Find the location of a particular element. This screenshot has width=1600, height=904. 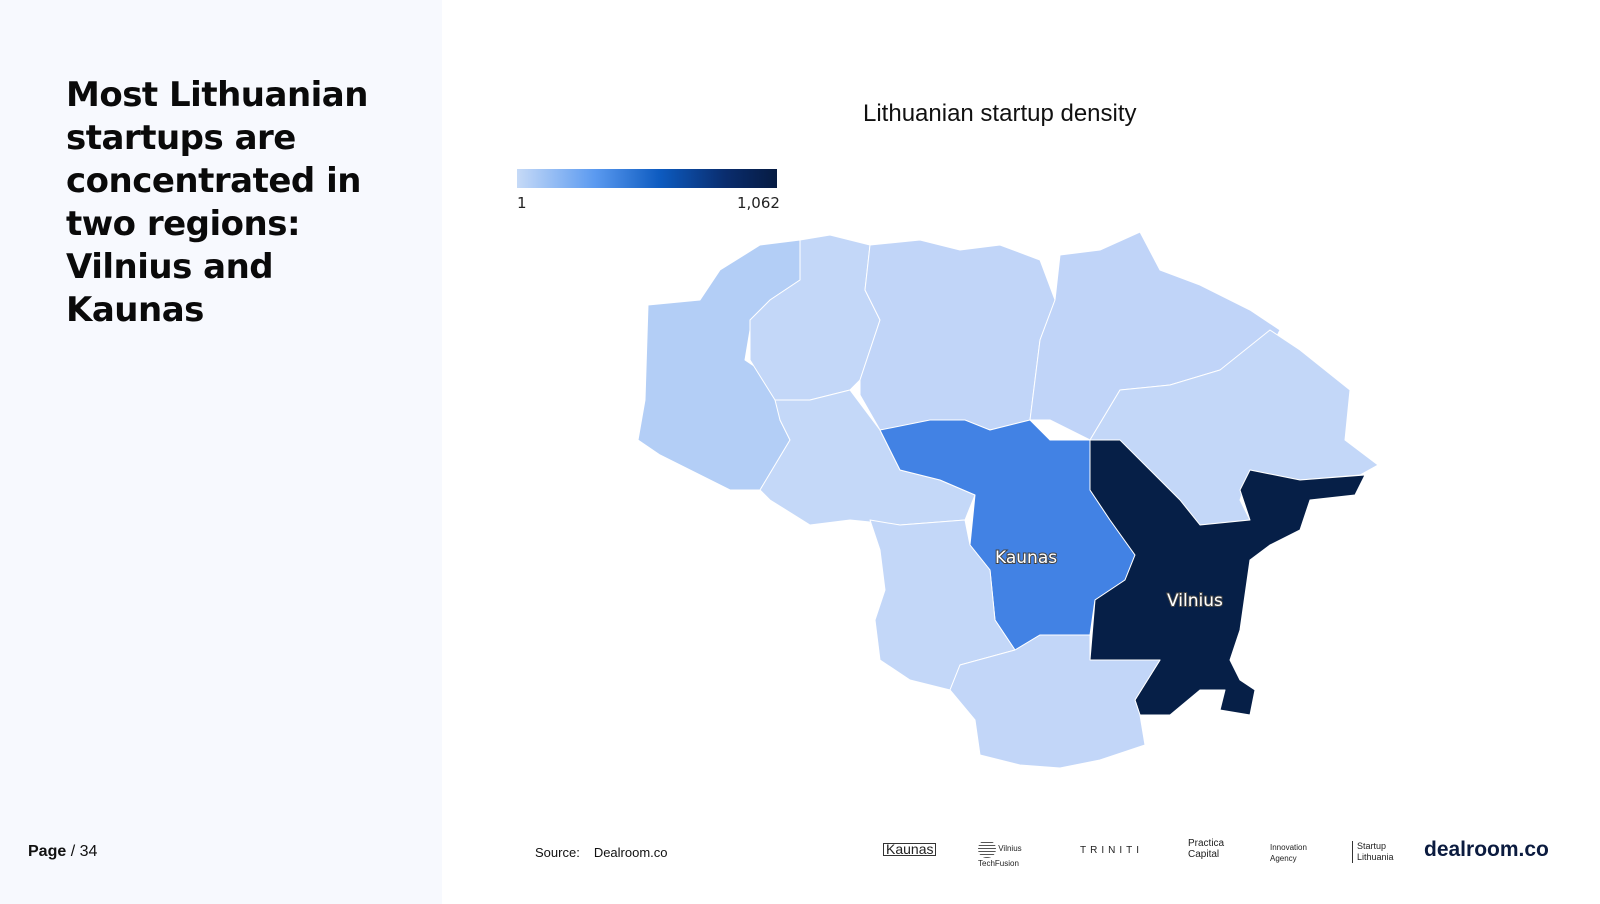

map-label-vilnius: Vilnius is located at coordinates (1195, 601).